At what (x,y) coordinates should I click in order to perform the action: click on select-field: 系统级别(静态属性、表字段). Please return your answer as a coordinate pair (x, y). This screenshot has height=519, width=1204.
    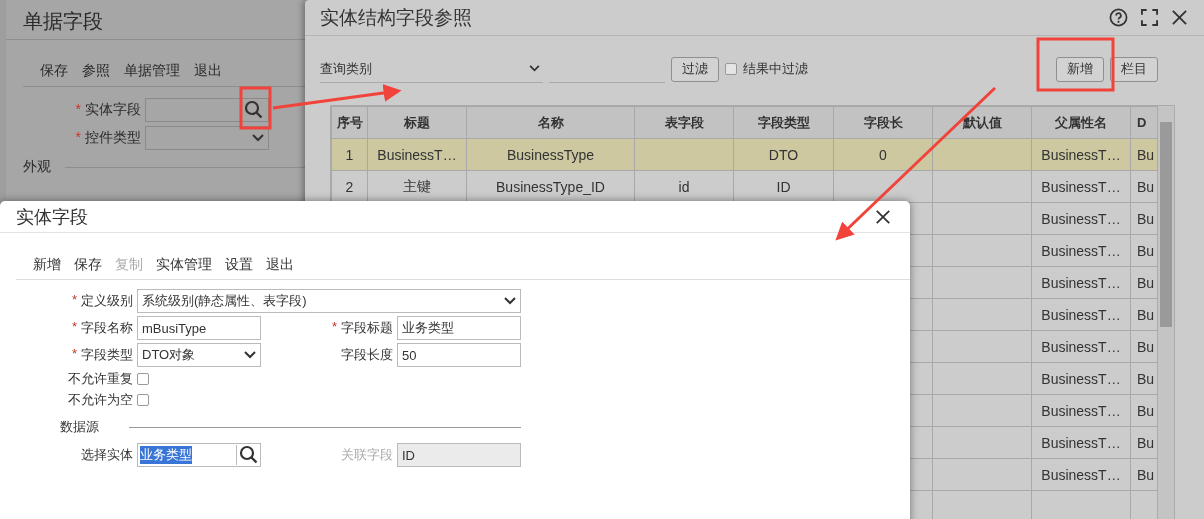
    Looking at the image, I should click on (329, 301).